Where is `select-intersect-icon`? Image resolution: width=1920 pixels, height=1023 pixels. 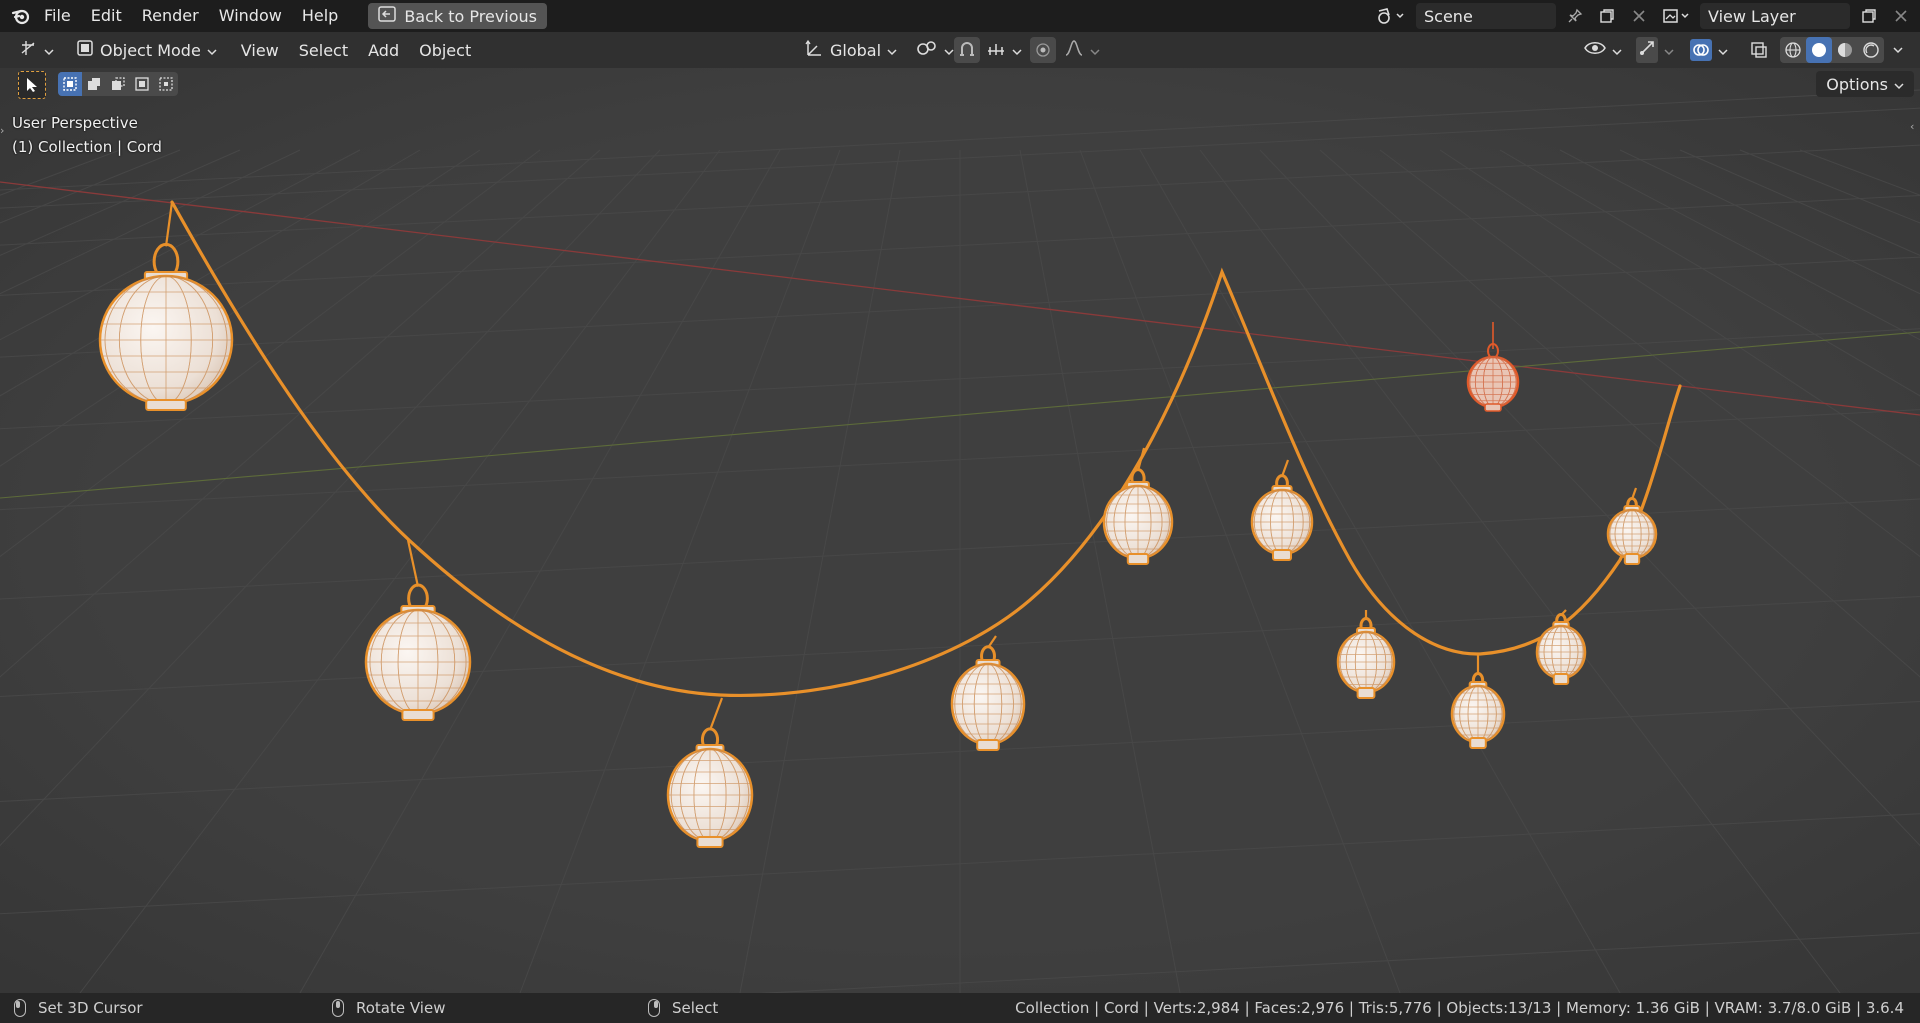 select-intersect-icon is located at coordinates (166, 84).